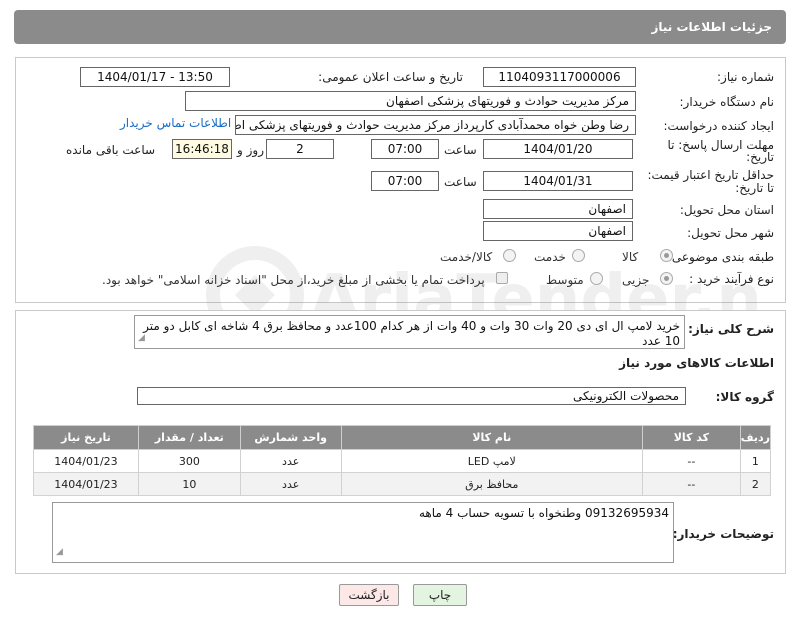 The width and height of the screenshot is (788, 620). Describe the element at coordinates (460, 182) in the screenshot. I see `validity-time-label: ساعت` at that location.